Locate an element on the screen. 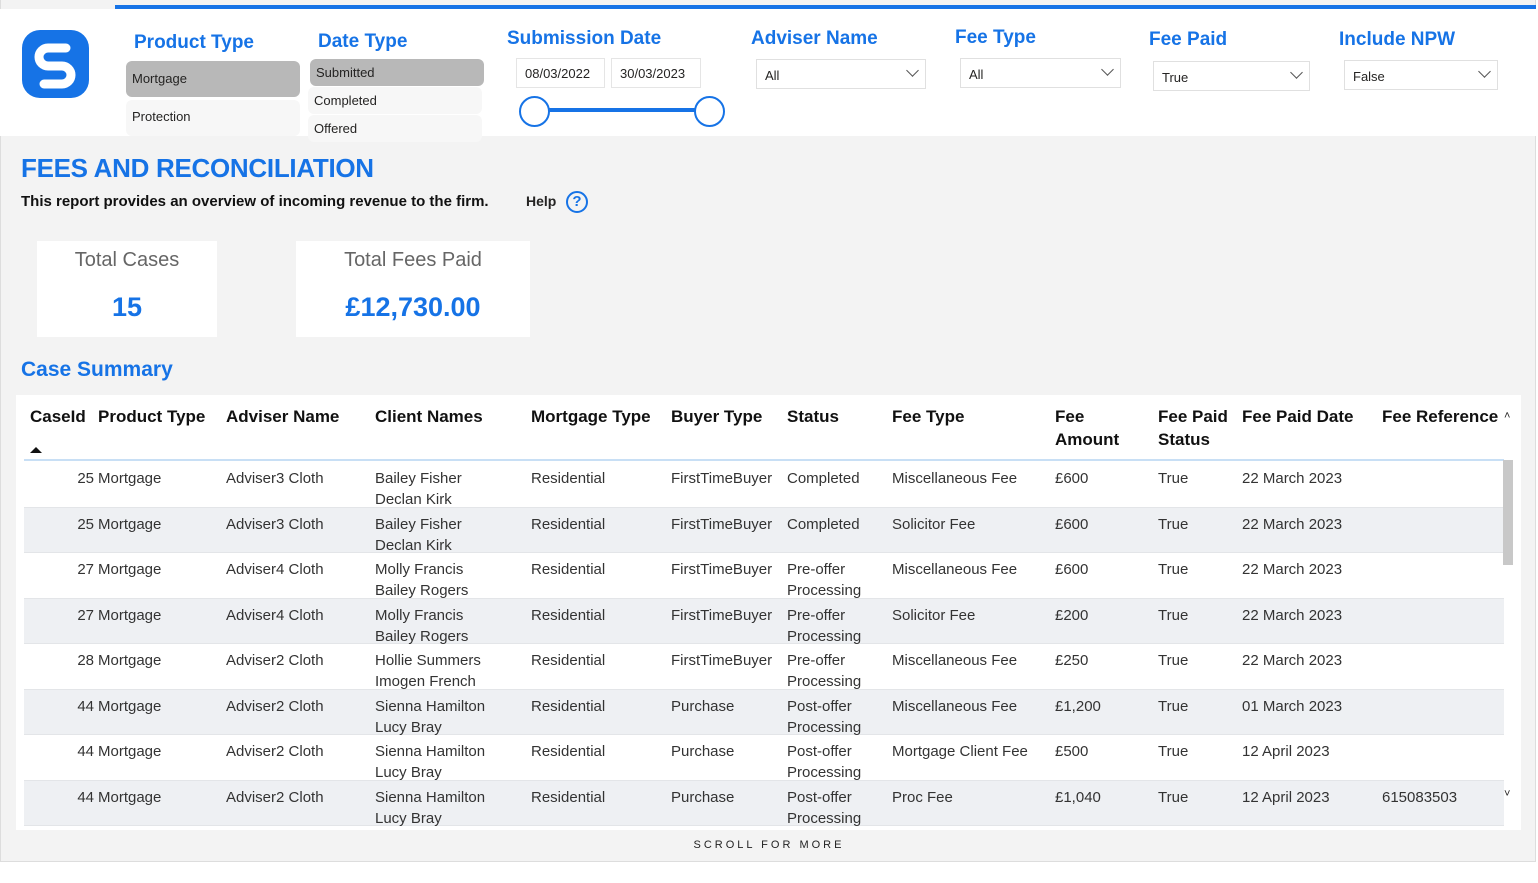 Image resolution: width=1538 pixels, height=883 pixels. end-slider-handle is located at coordinates (709, 111).